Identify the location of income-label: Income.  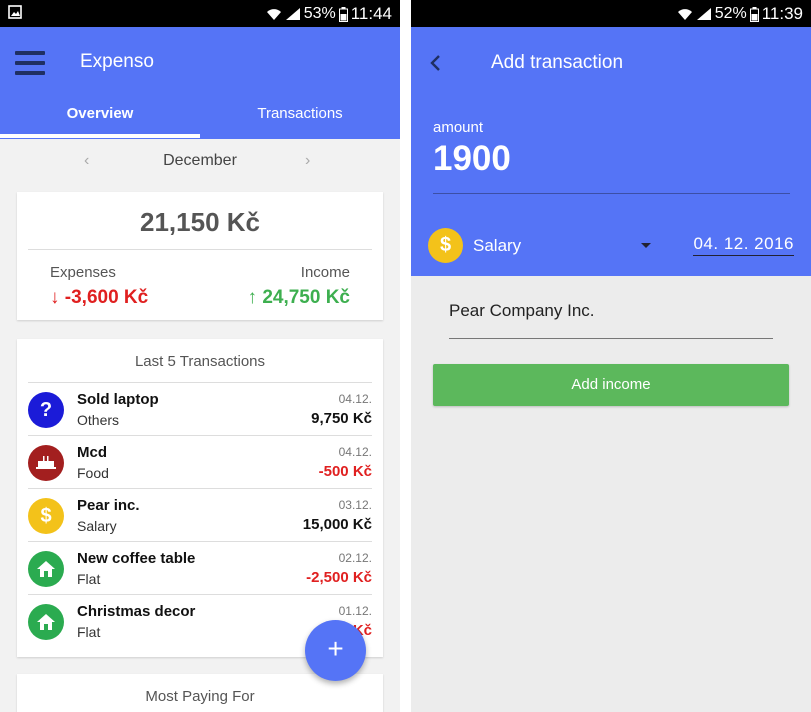
(325, 272).